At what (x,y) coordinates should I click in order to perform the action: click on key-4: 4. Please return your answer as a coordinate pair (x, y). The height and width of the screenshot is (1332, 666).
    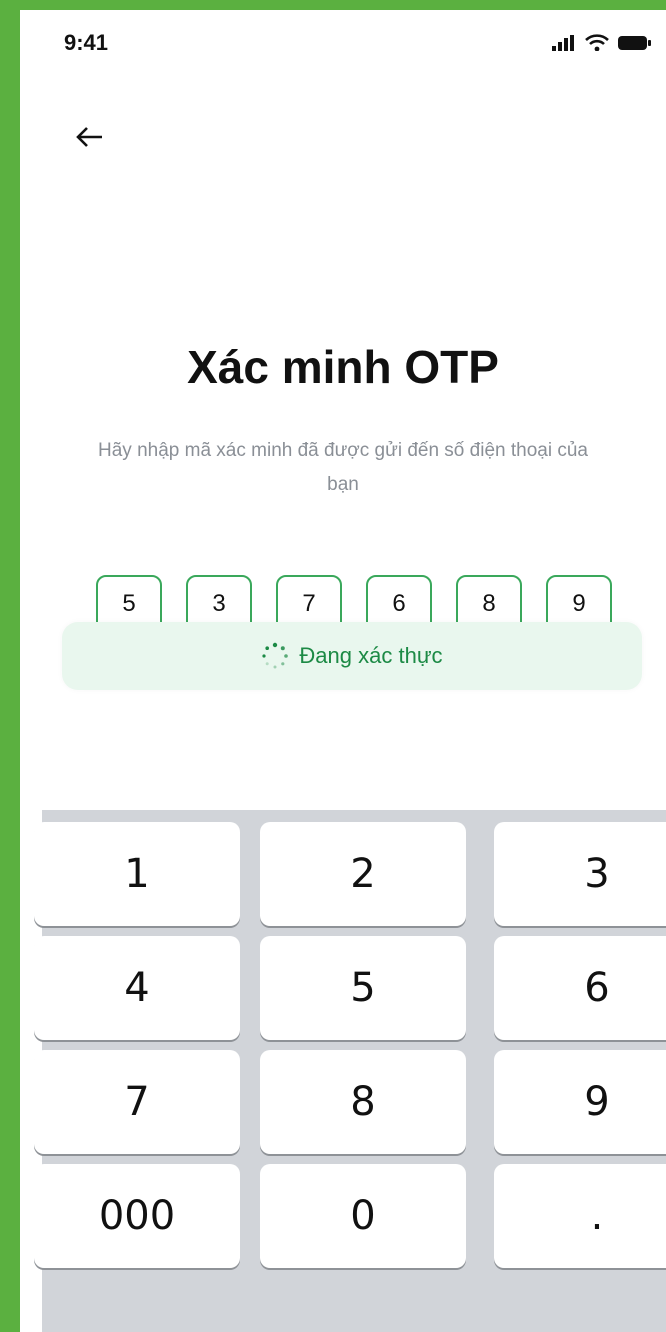
    Looking at the image, I should click on (137, 988).